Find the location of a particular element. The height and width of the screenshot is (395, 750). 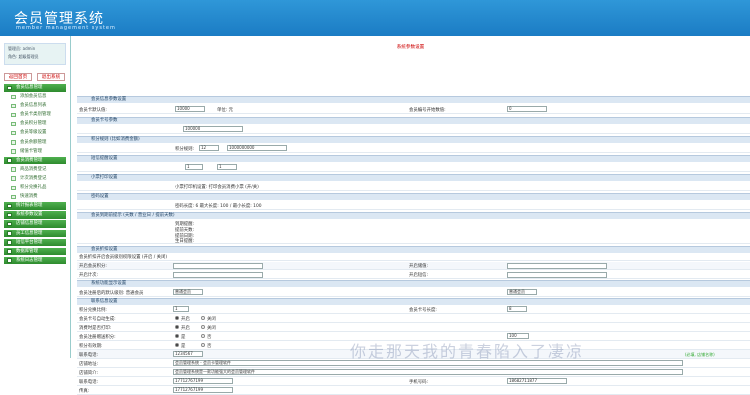

phone-input: 17712767199 is located at coordinates (203, 381).